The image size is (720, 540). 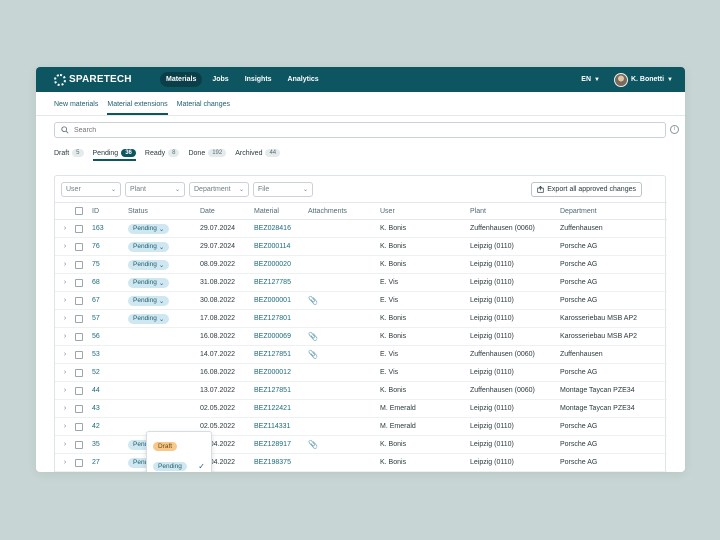 What do you see at coordinates (281, 300) in the screenshot?
I see `row-material: BEZ000001` at bounding box center [281, 300].